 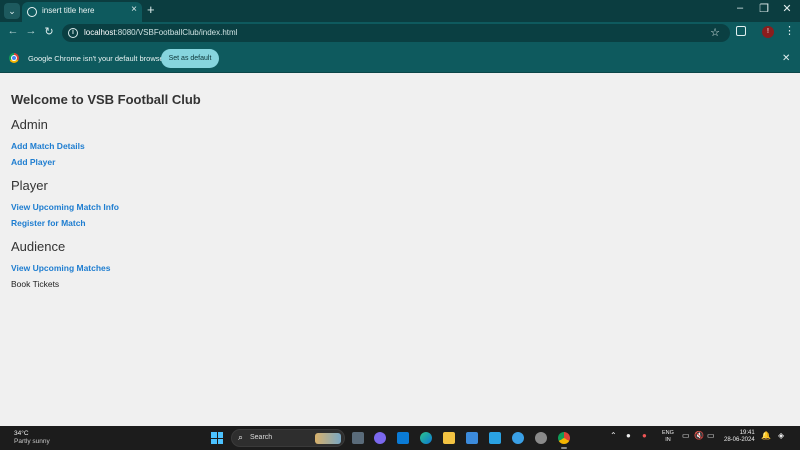 What do you see at coordinates (288, 438) in the screenshot?
I see `taskbar-search: ⌕ Search` at bounding box center [288, 438].